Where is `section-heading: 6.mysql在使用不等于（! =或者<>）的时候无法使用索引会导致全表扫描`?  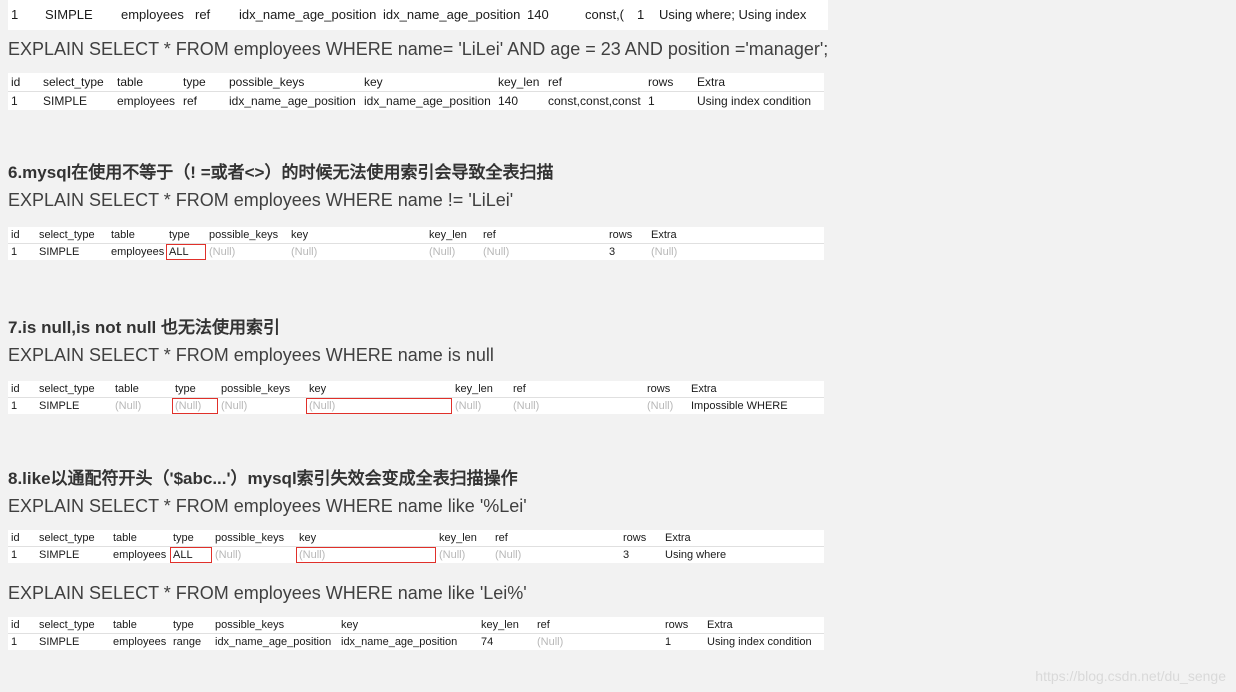 section-heading: 6.mysql在使用不等于（! =或者<>）的时候无法使用索引会导致全表扫描 is located at coordinates (281, 172).